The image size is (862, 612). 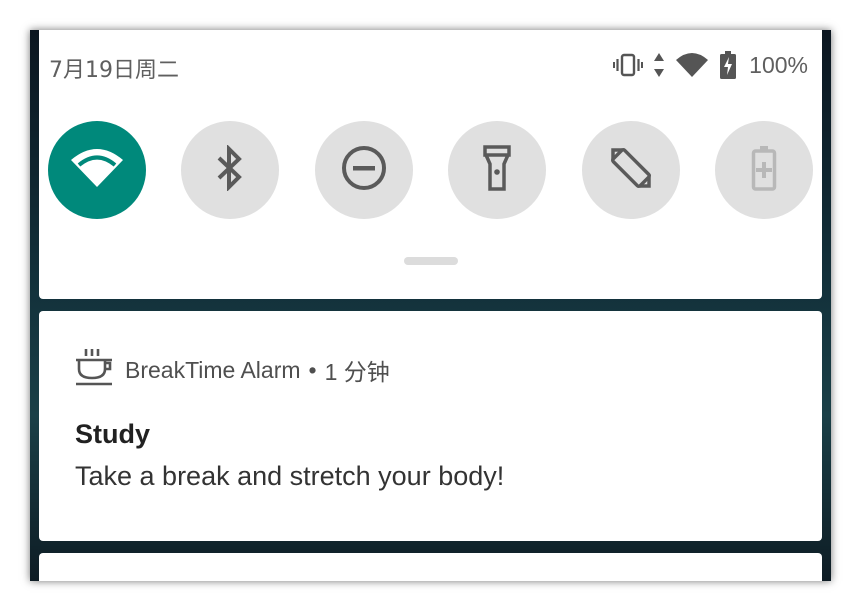 I want to click on tile-wifi, so click(x=97, y=170).